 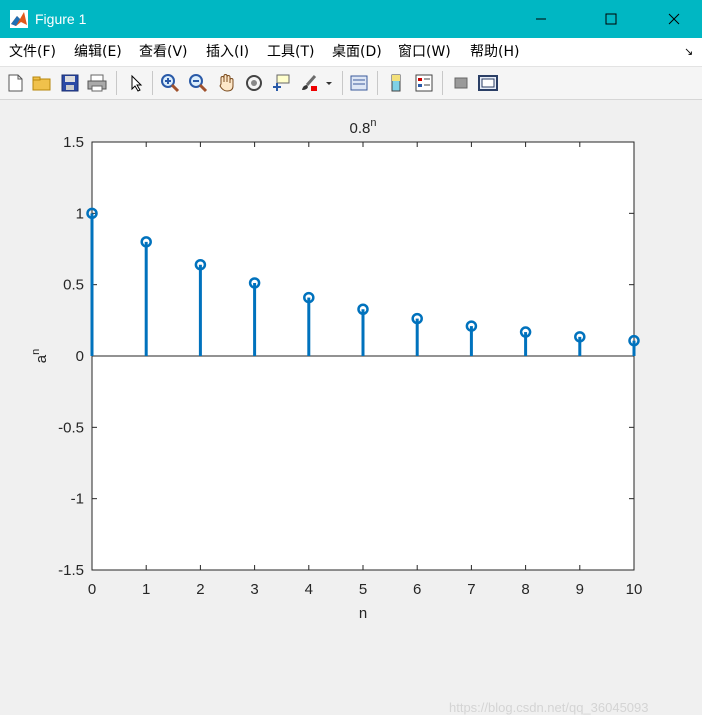 What do you see at coordinates (580, 589) in the screenshot?
I see `x-tick-label: 9` at bounding box center [580, 589].